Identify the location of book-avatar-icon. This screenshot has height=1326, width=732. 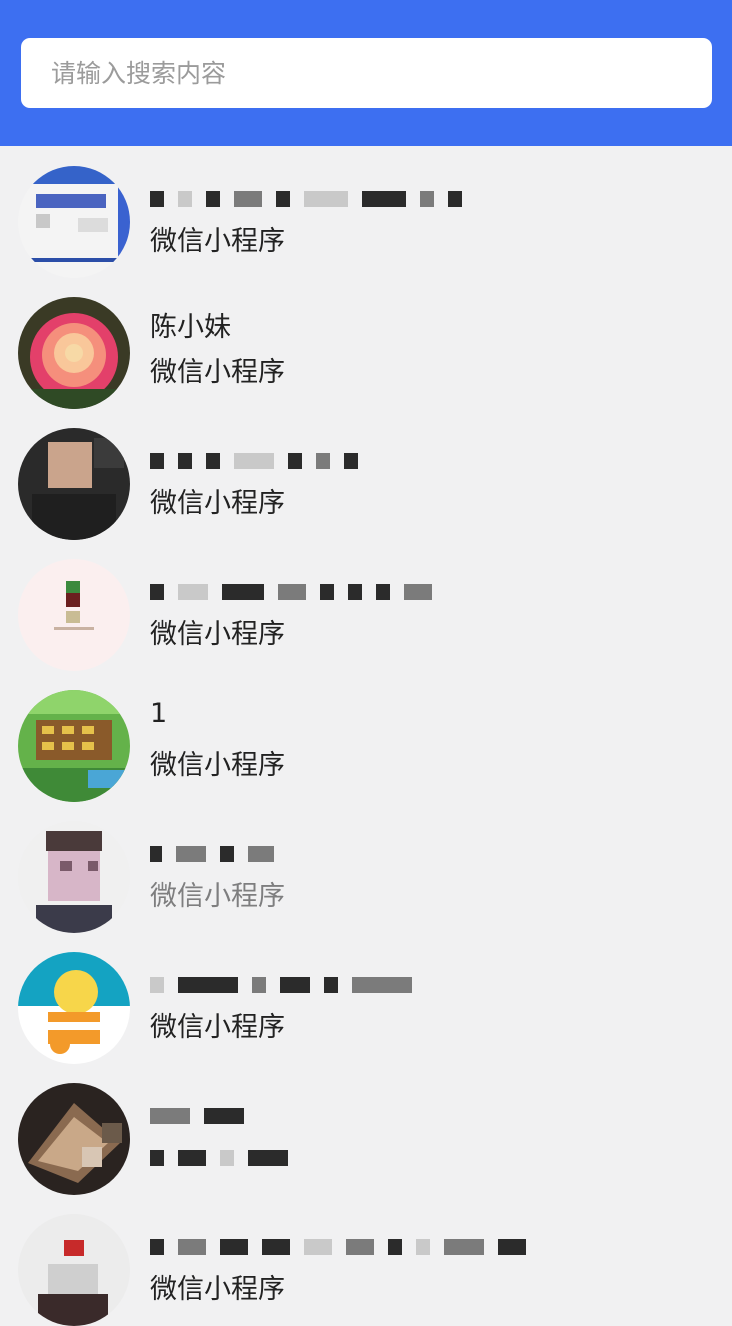
(74, 1139).